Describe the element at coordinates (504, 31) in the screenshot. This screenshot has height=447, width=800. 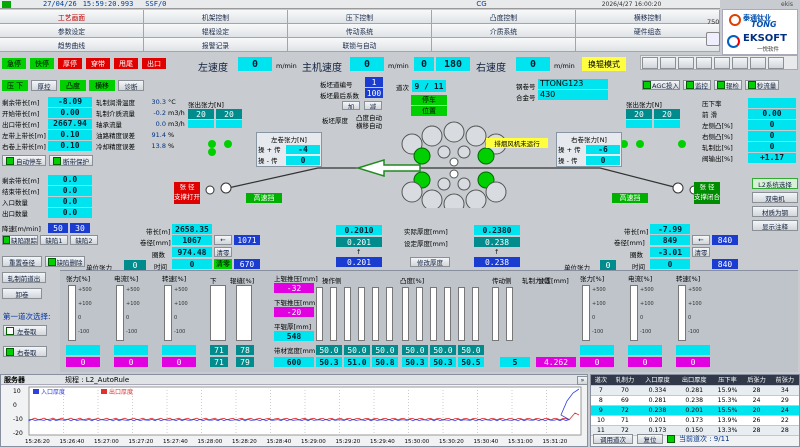
I see `nav-item-1-3: 介质系统` at that location.